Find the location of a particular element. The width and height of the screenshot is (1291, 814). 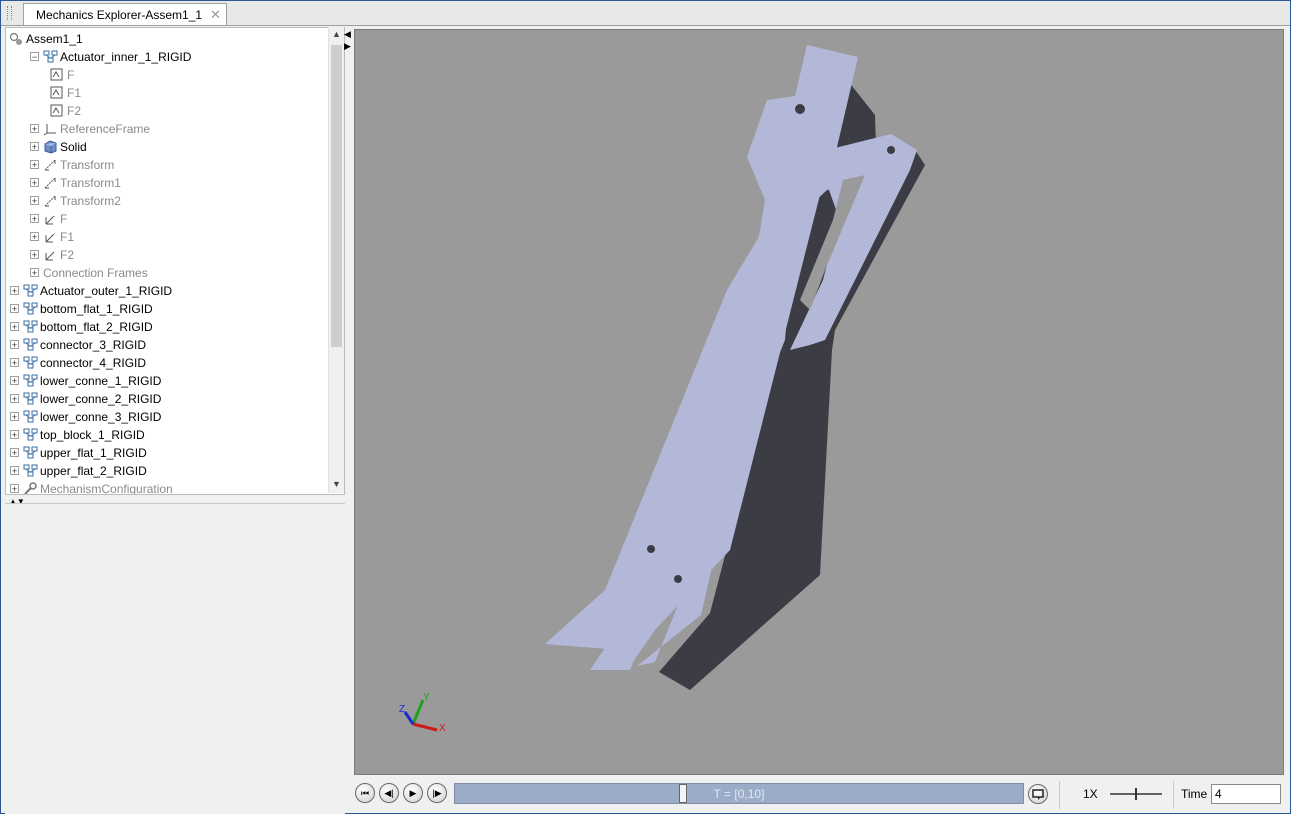

tree-item: F is located at coordinates (62, 74).